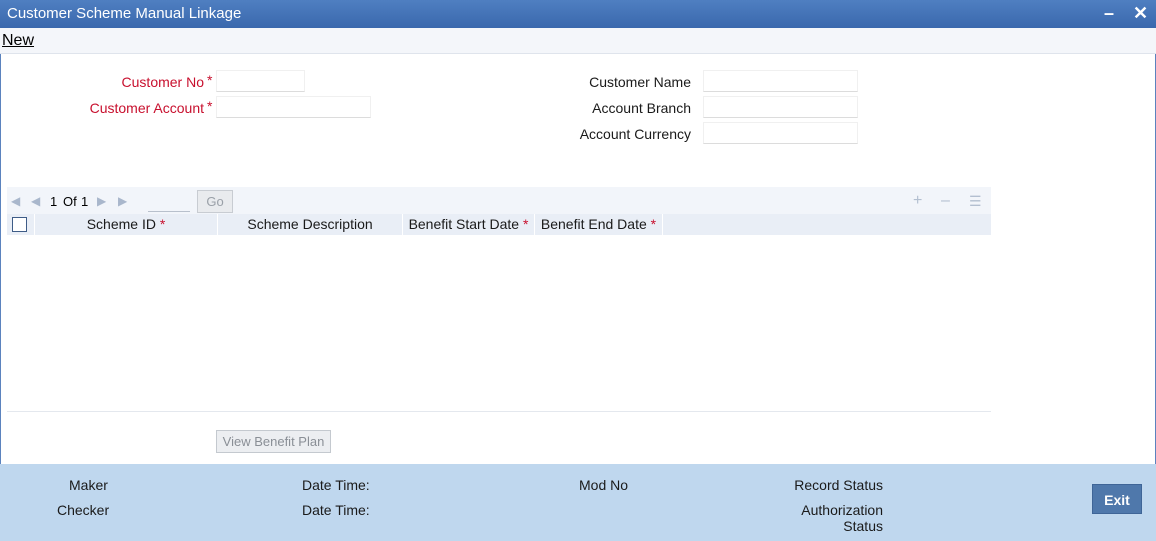 This screenshot has height=541, width=1156. I want to click on select-all-checkbox, so click(19, 224).